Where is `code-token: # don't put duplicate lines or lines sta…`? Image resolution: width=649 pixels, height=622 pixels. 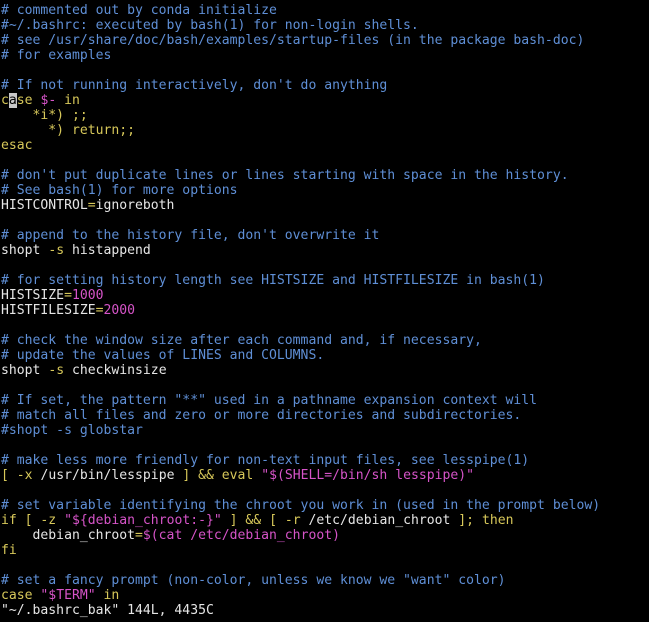
code-token: # don't put duplicate lines or lines sta… is located at coordinates (285, 175).